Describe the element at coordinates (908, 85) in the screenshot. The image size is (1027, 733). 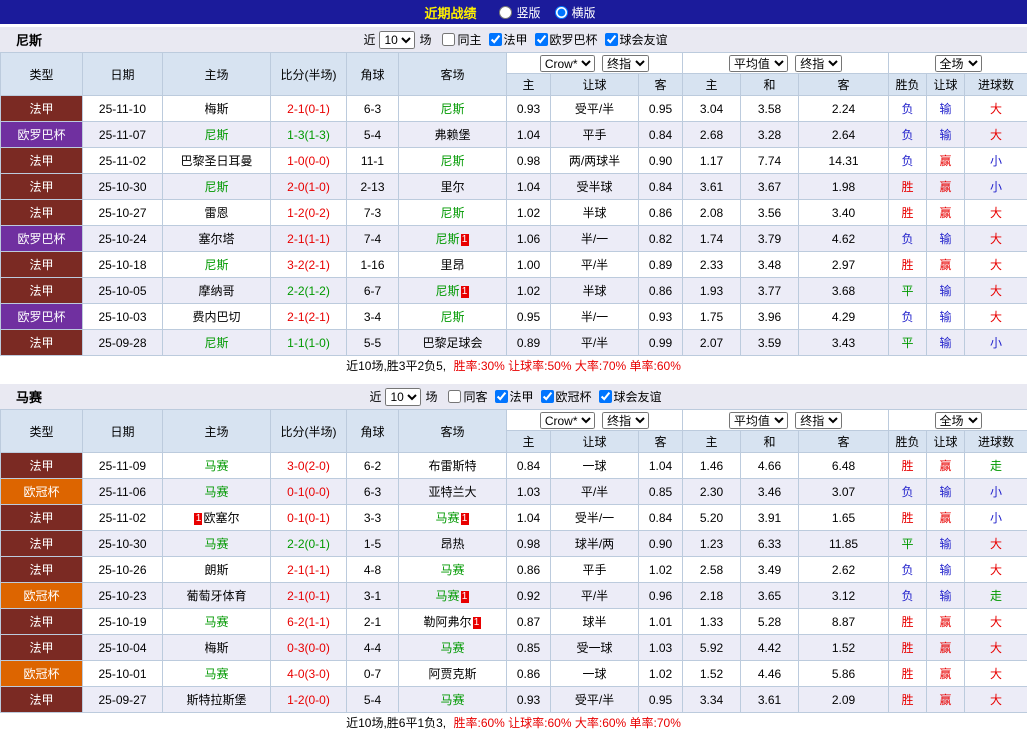
I see `col-winloss: 胜负` at that location.